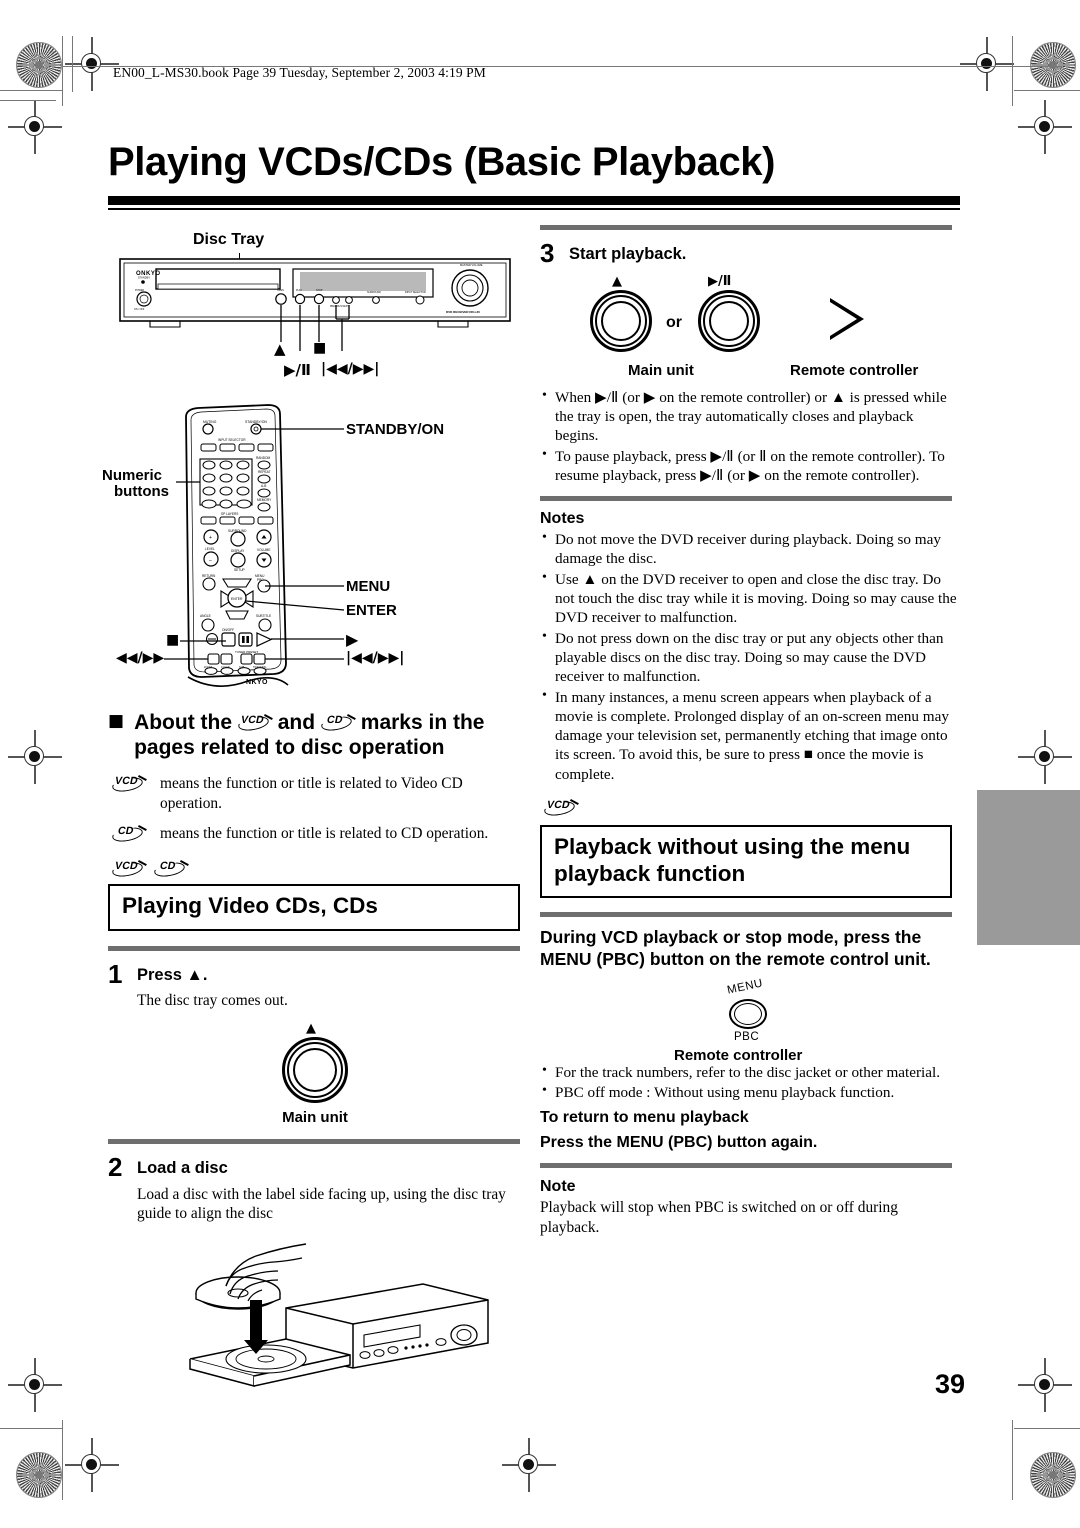 The image size is (1080, 1528). What do you see at coordinates (62, 71) in the screenshot?
I see `trim-line-left-outer` at bounding box center [62, 71].